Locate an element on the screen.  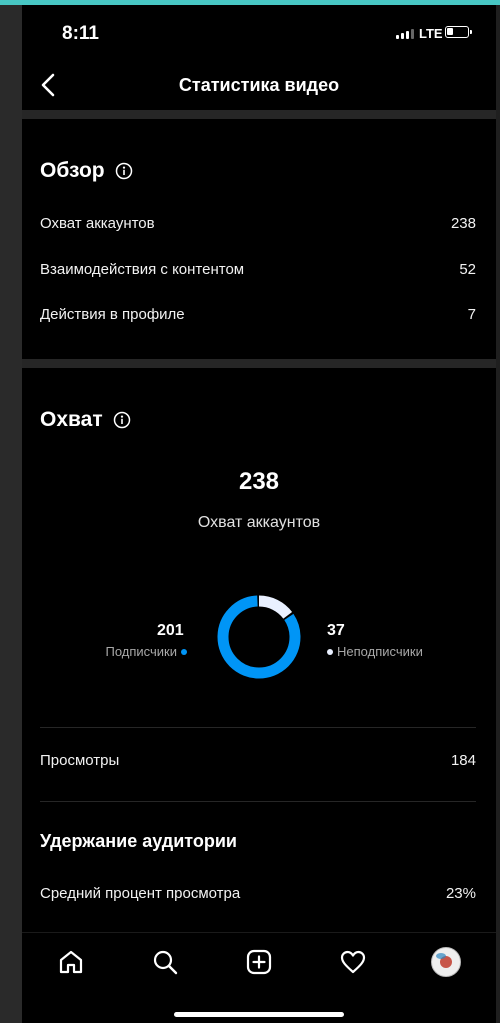
tab-search is located at coordinates (165, 962).